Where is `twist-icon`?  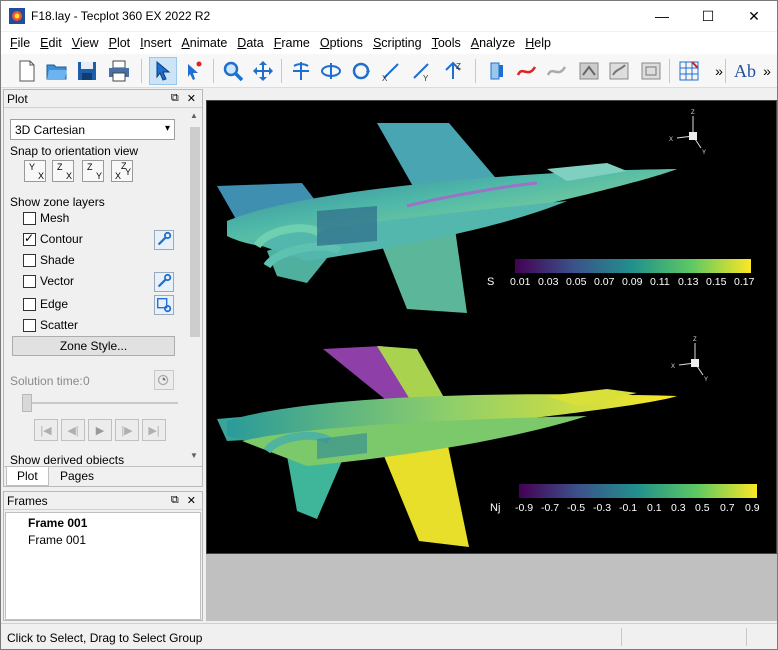 twist-icon is located at coordinates (361, 71).